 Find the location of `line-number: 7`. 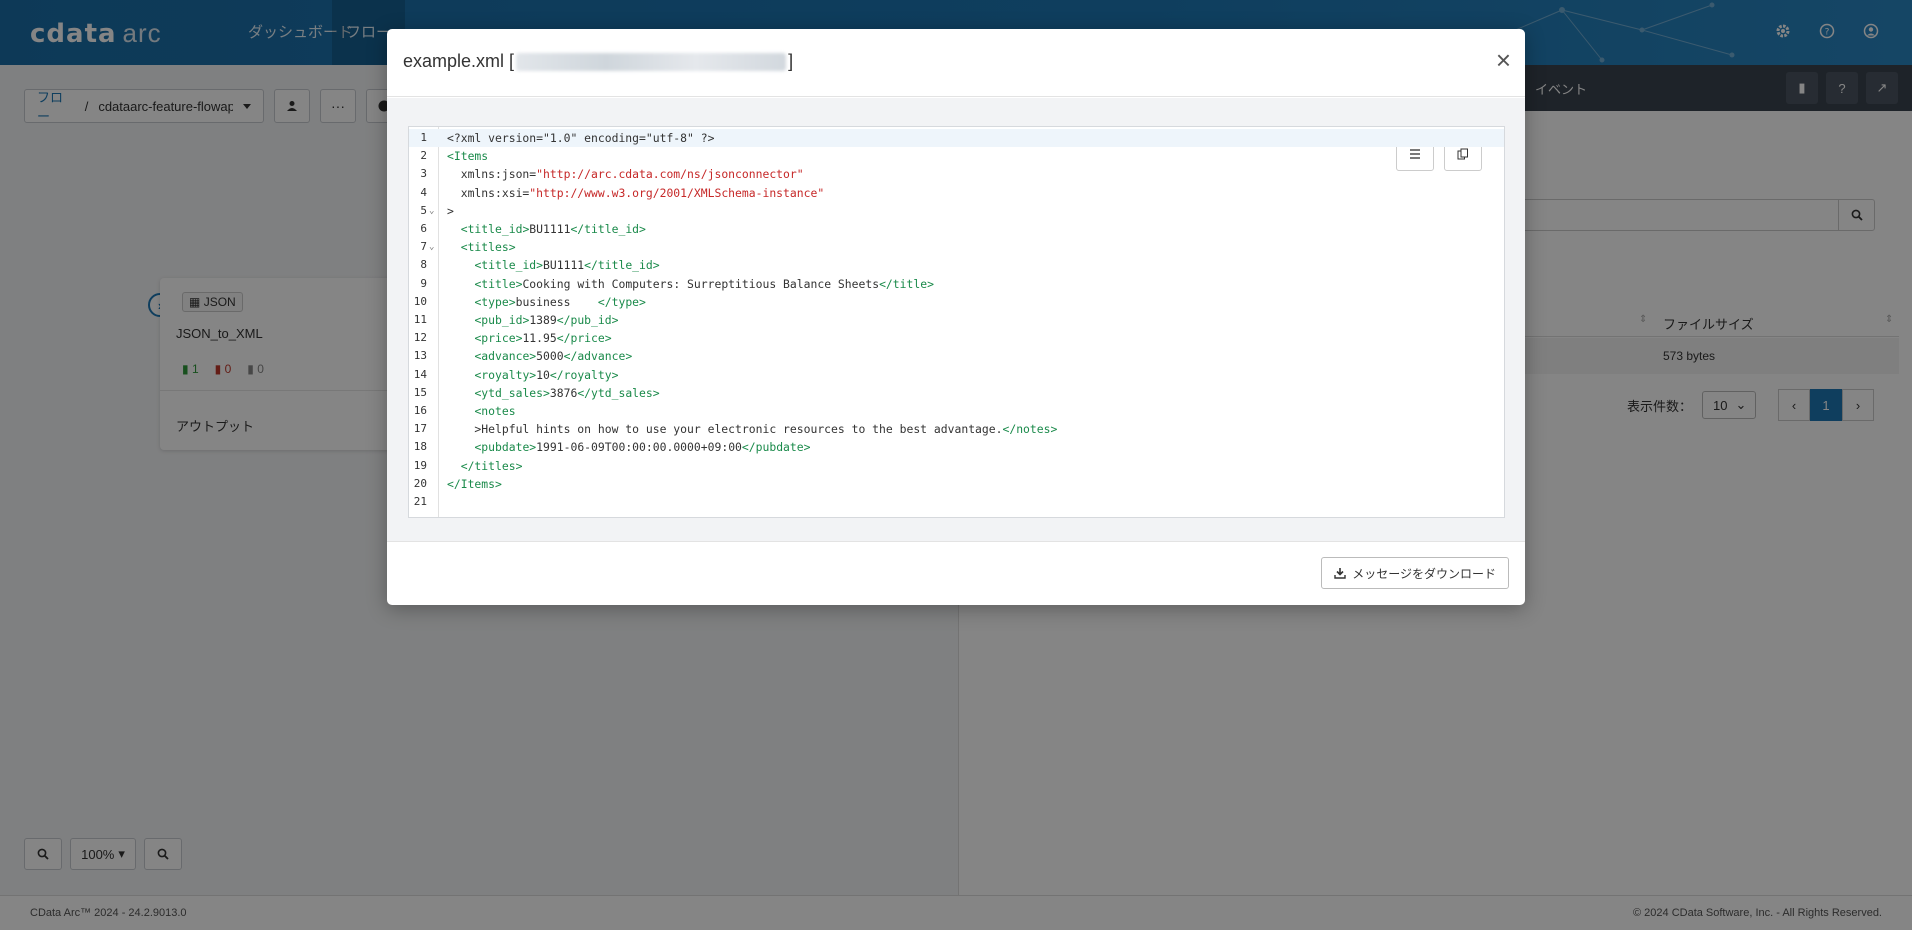

line-number: 7 is located at coordinates (423, 247).